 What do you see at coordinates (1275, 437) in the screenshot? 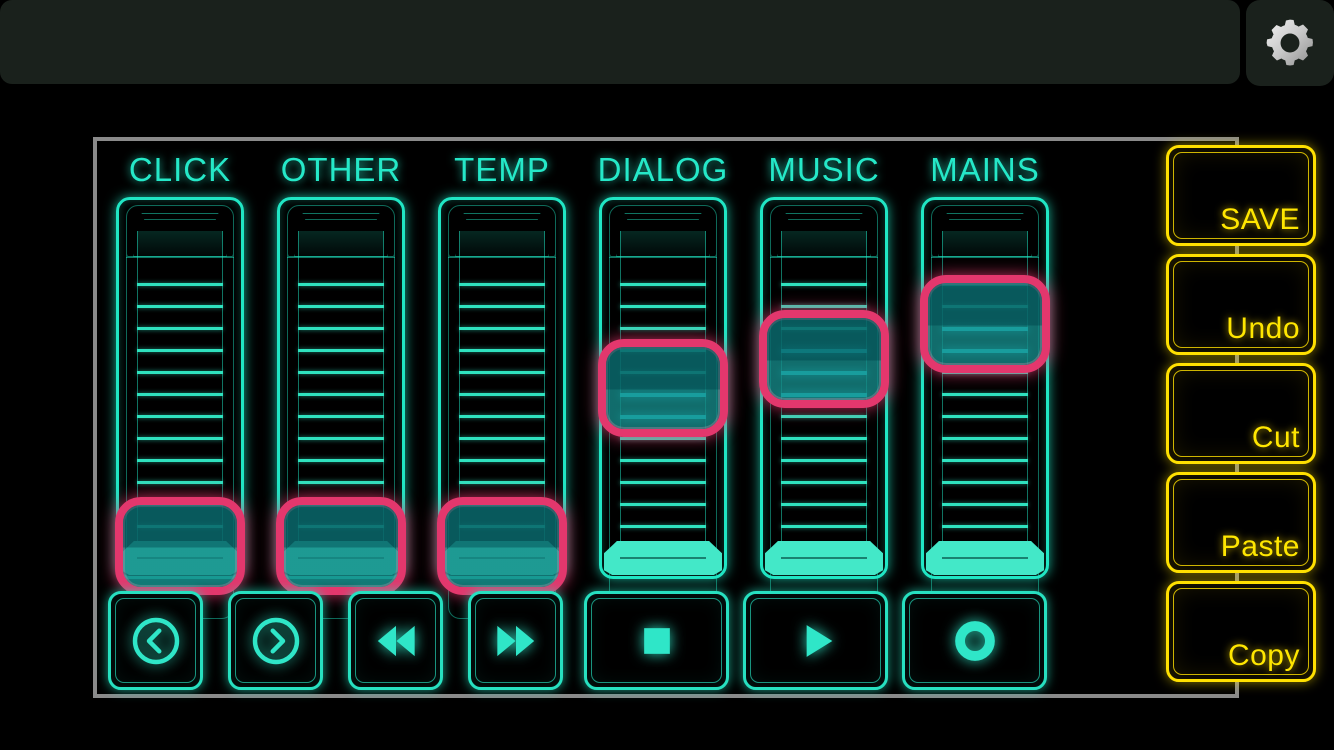
I see `cut-button-label: Cut` at bounding box center [1275, 437].